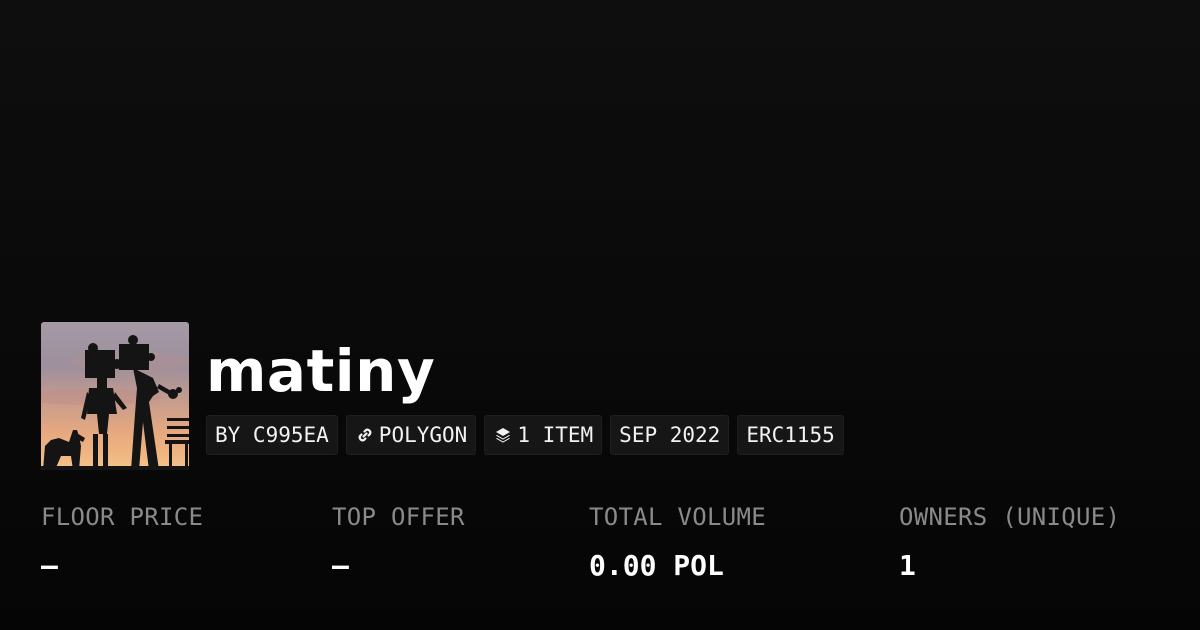 The width and height of the screenshot is (1200, 630). Describe the element at coordinates (656, 565) in the screenshot. I see `stat-value: 0.00 POL` at that location.